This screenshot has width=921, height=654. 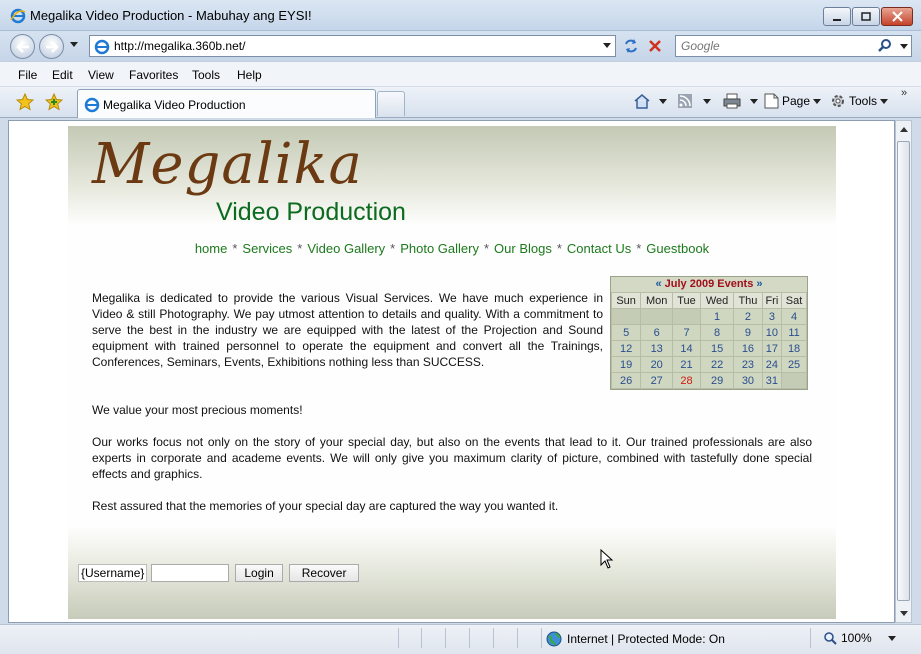 I want to click on calendar-day-18: 18, so click(x=794, y=348).